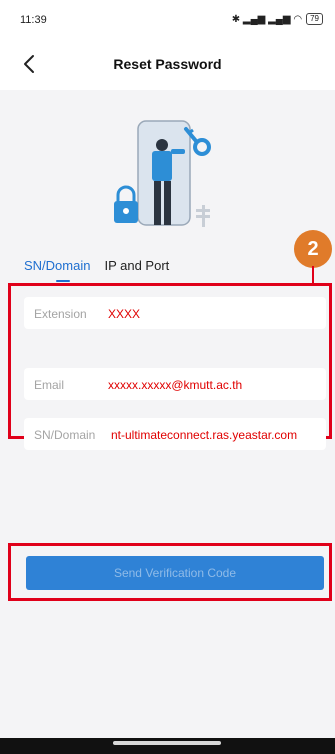 The image size is (335, 754). What do you see at coordinates (65, 435) in the screenshot?
I see `domain-label: SN/Domain` at bounding box center [65, 435].